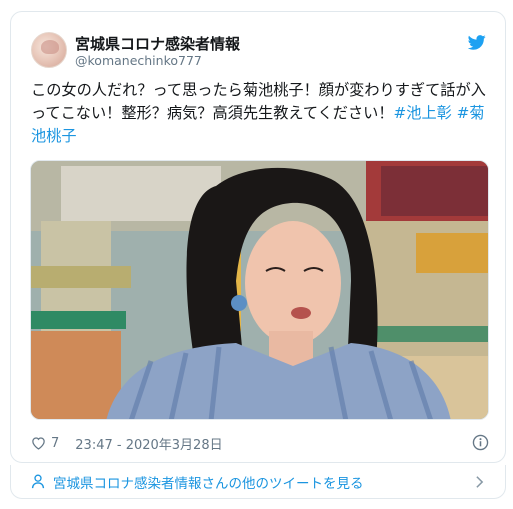  Describe the element at coordinates (148, 443) in the screenshot. I see `tweet-timestamp: 23:47 - 2020年3月28日` at that location.